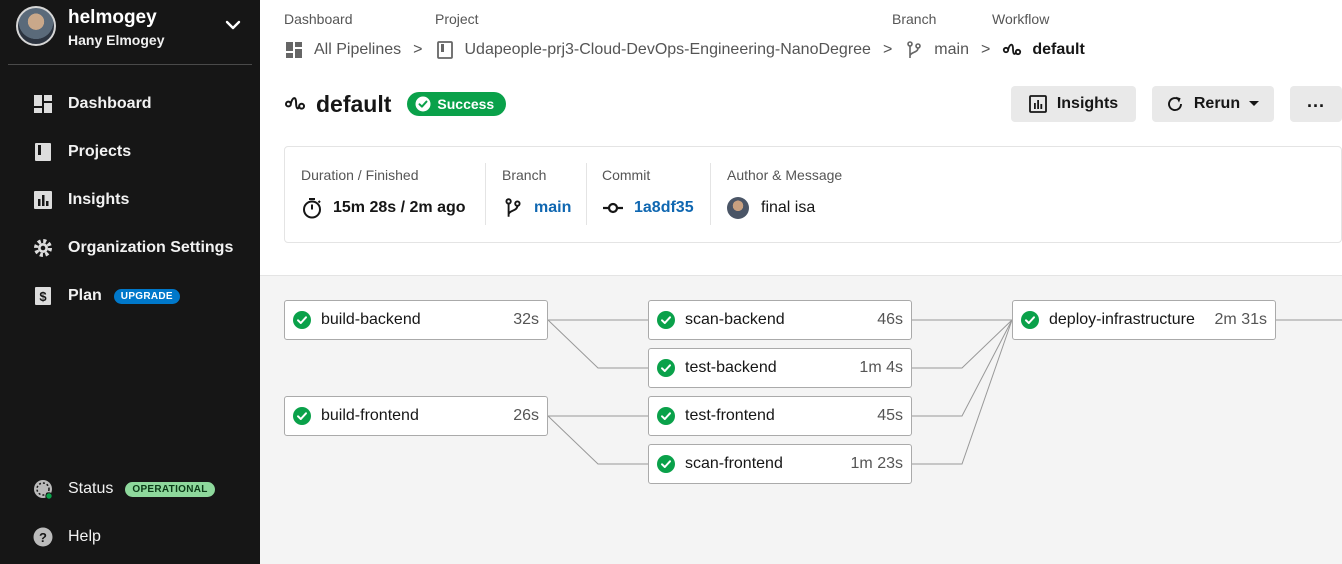 This screenshot has height=564, width=1342. What do you see at coordinates (110, 103) in the screenshot?
I see `sidebar-item-label: Dashboard` at bounding box center [110, 103].